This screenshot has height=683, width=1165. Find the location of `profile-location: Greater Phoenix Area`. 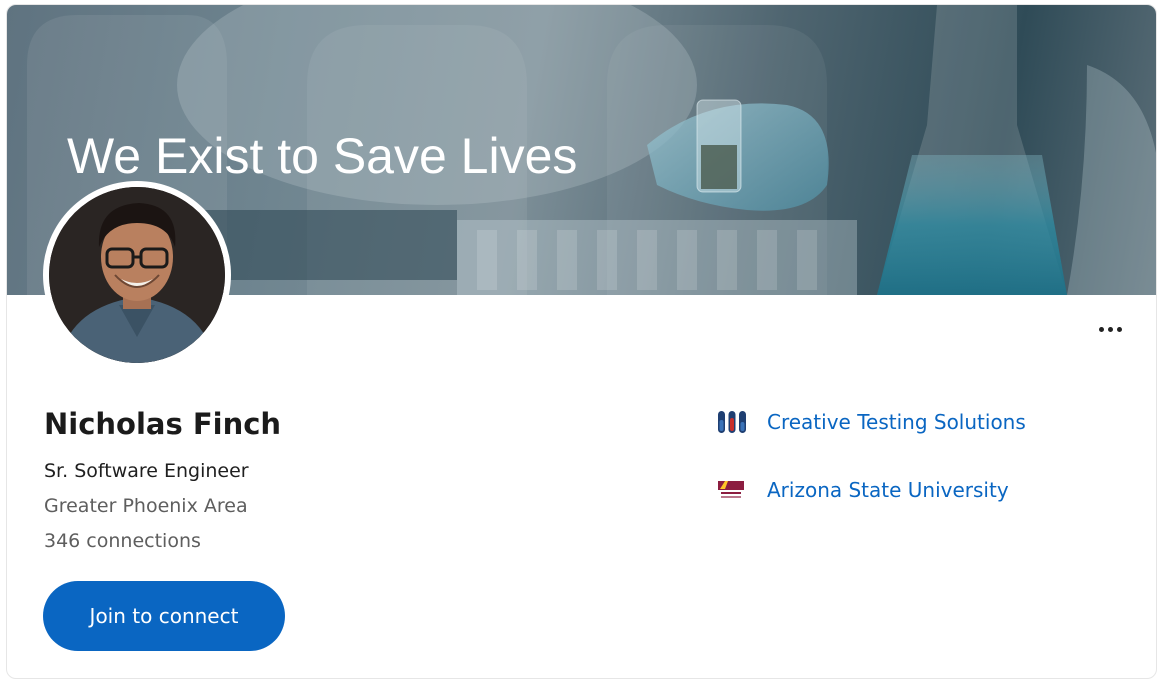

profile-location: Greater Phoenix Area is located at coordinates (146, 506).